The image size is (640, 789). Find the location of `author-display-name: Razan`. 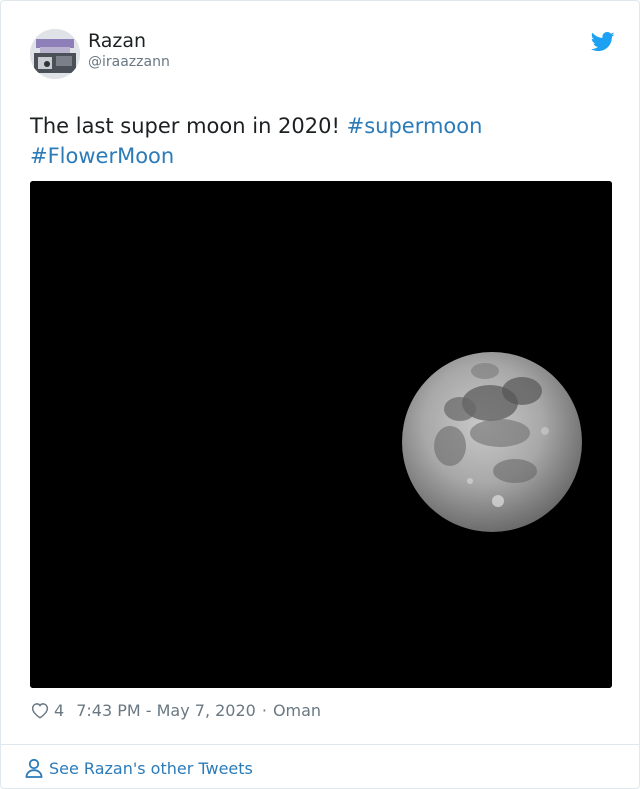

author-display-name: Razan is located at coordinates (129, 41).